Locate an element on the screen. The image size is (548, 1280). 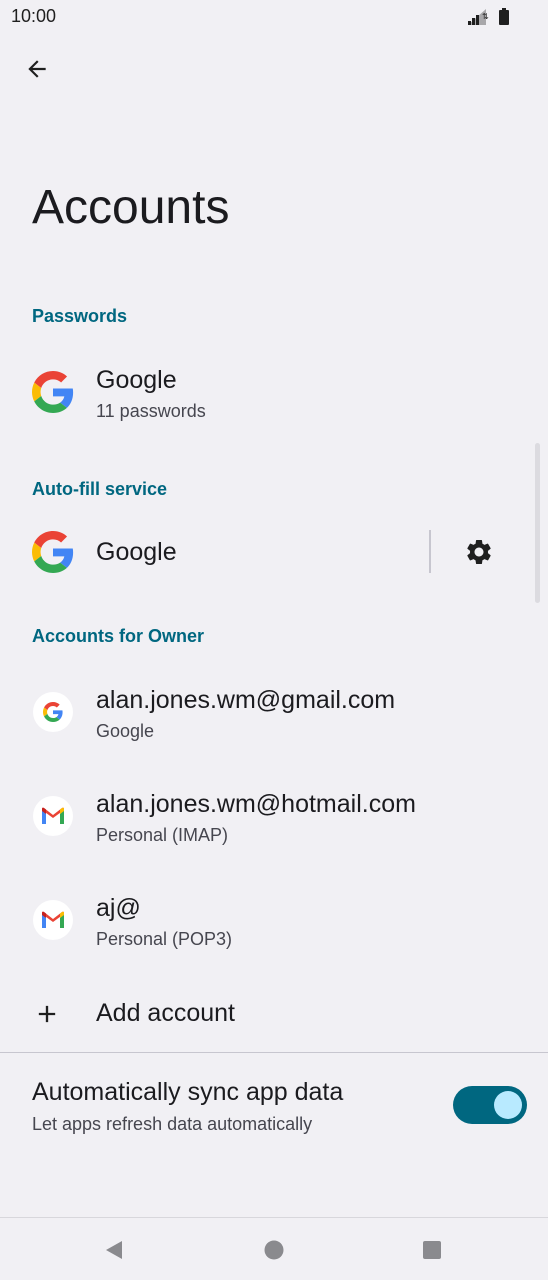
nav-back-button is located at coordinates (114, 1250).